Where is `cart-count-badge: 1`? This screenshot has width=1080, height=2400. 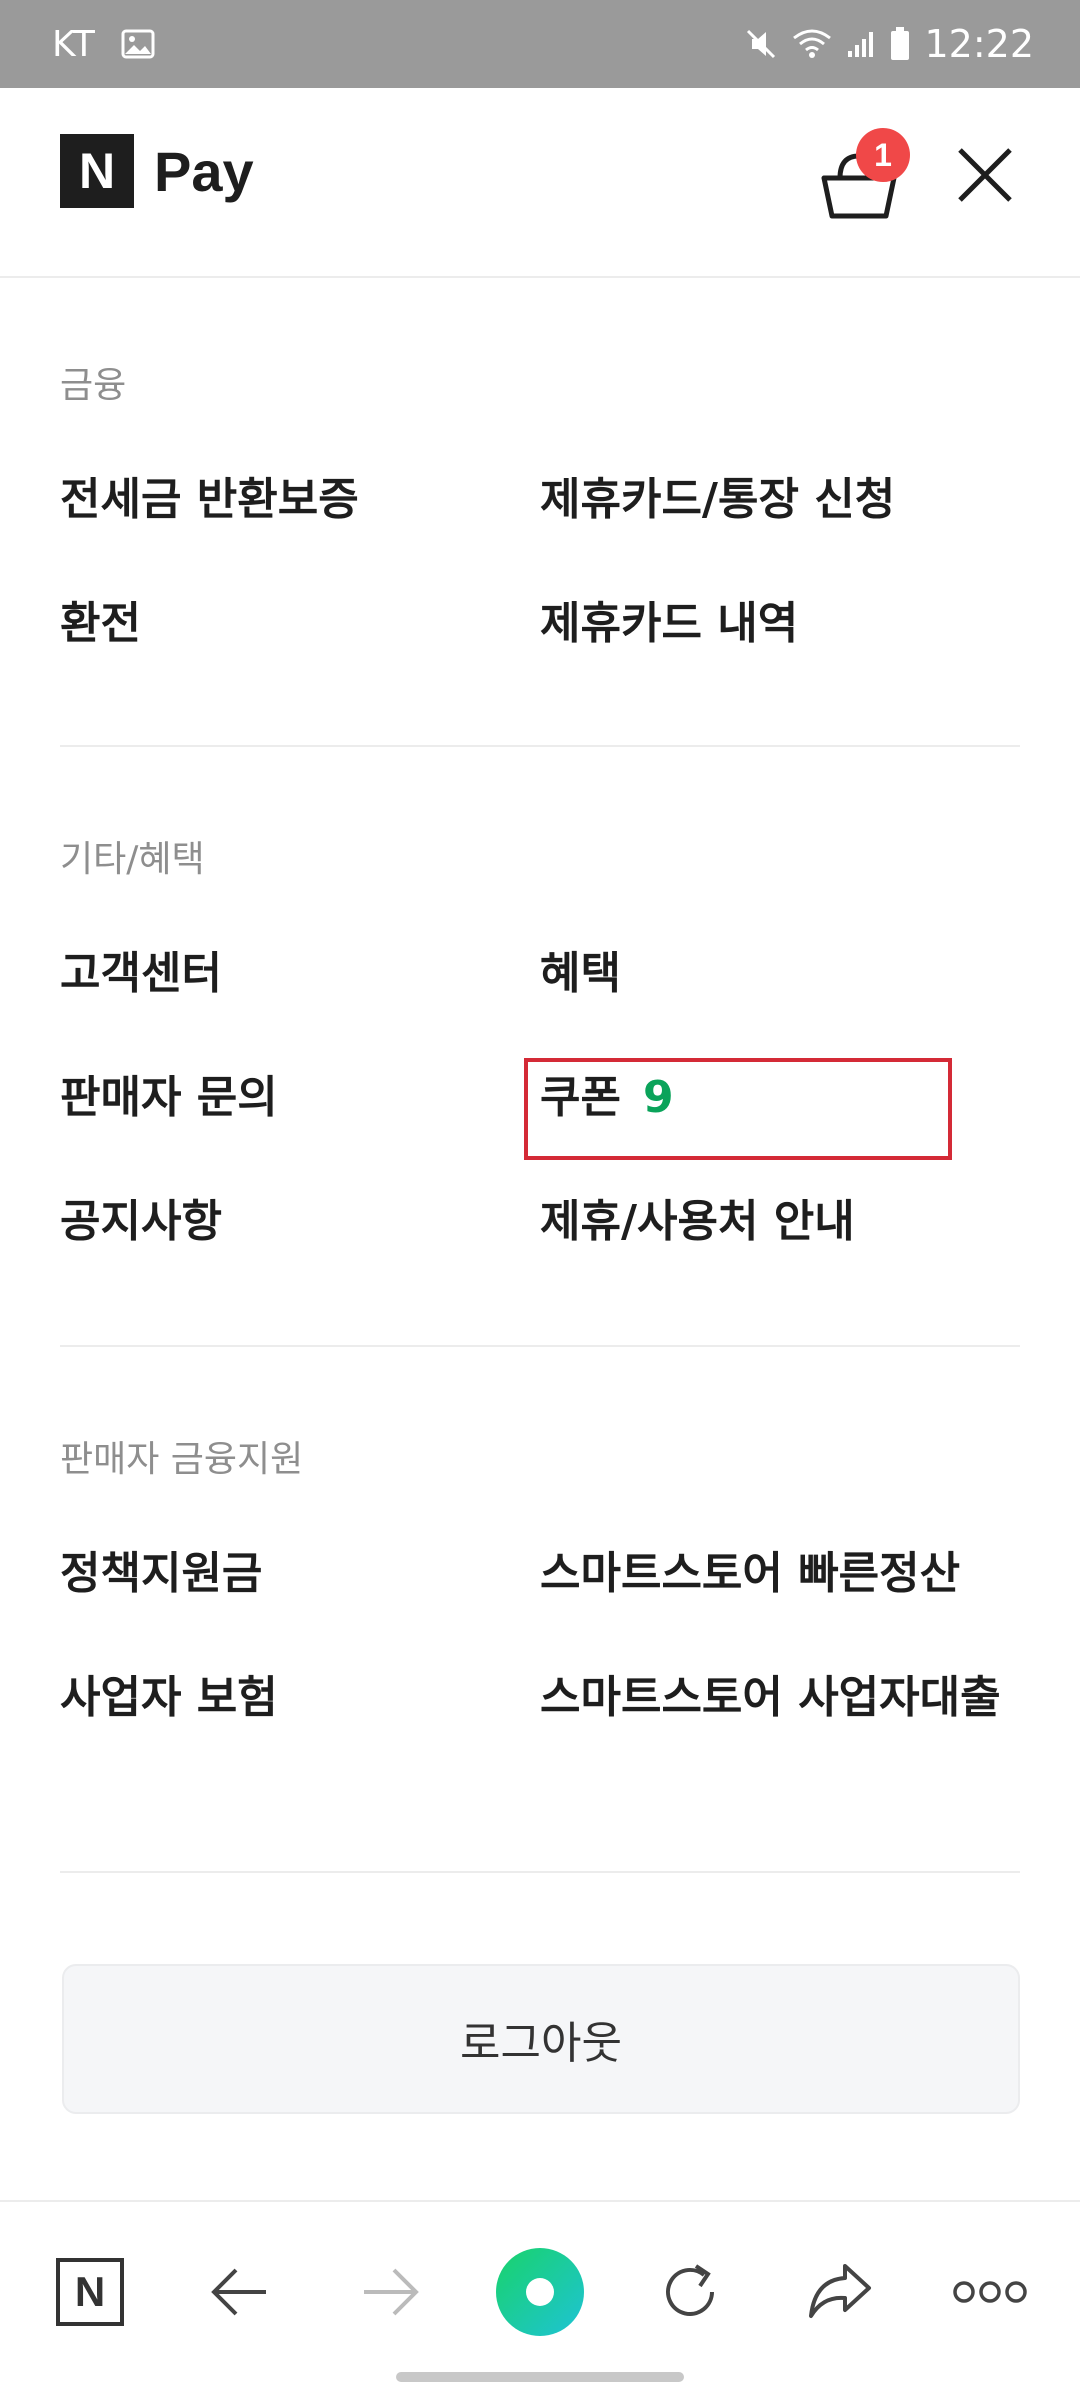 cart-count-badge: 1 is located at coordinates (883, 155).